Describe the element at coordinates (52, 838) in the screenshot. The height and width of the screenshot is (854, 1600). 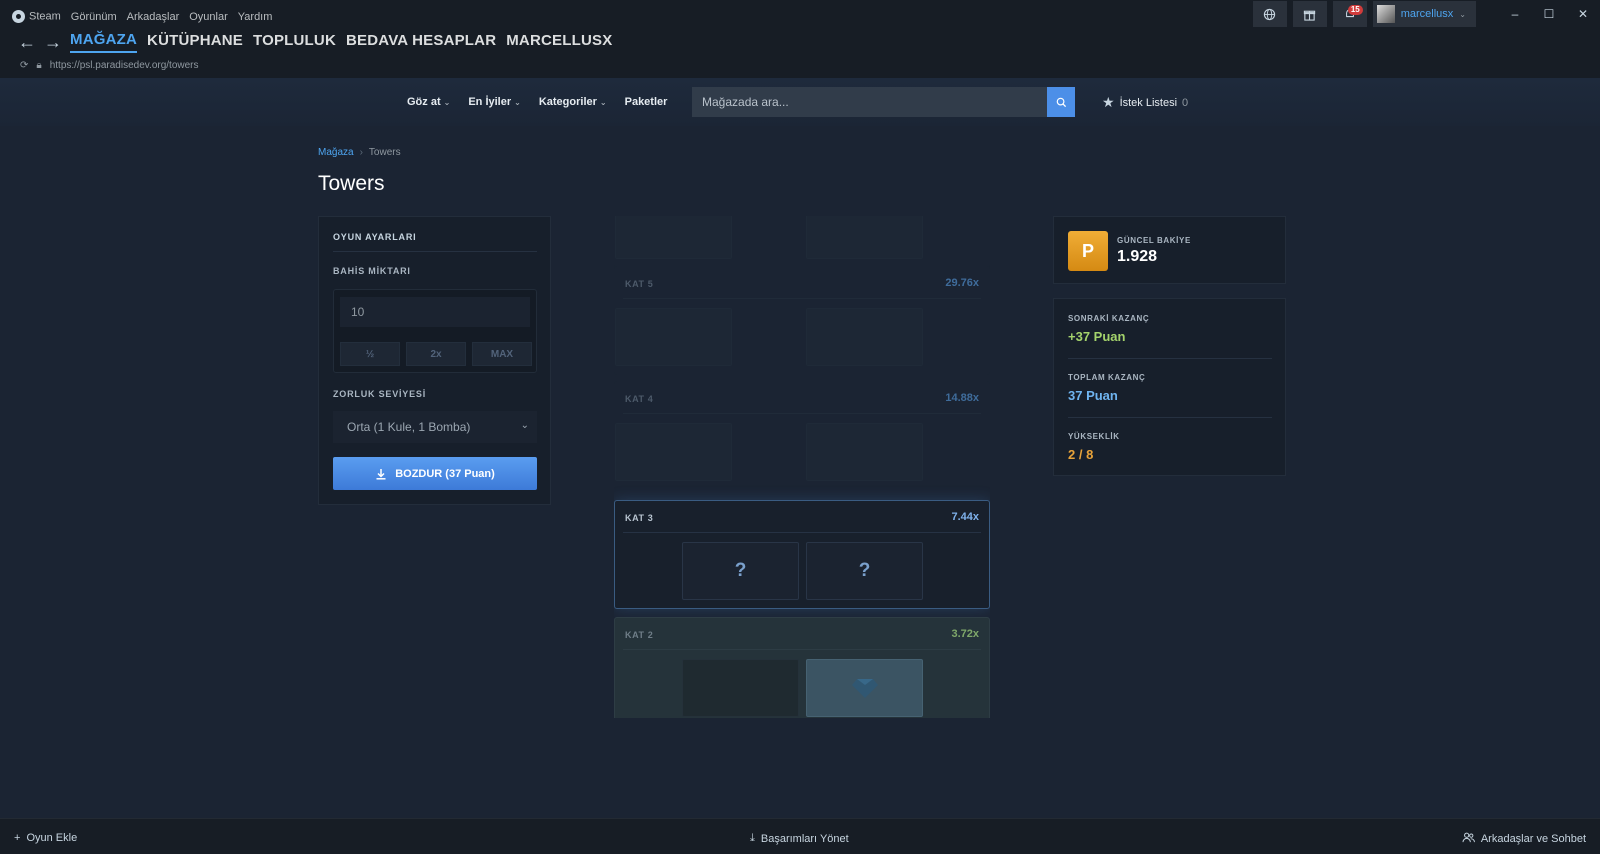
I see `add-game-label: Oyun Ekle` at that location.